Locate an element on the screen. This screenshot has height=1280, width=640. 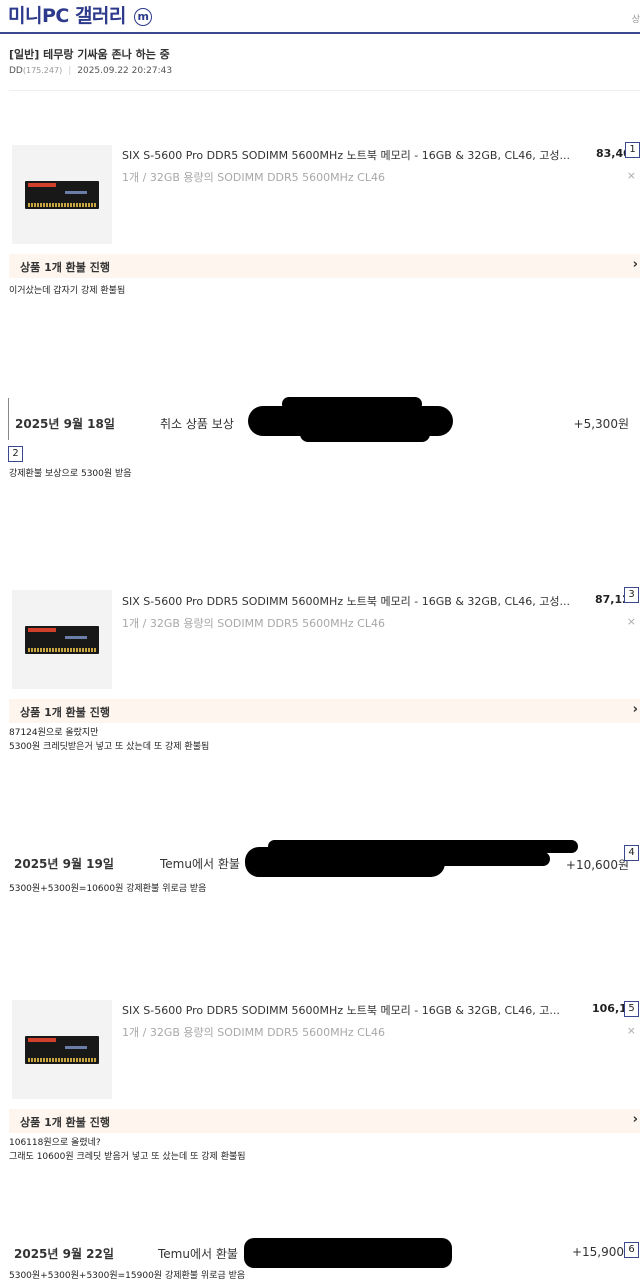
caption-text: 이거샀는데 갑자기 강제 환불됨 is located at coordinates (67, 291).